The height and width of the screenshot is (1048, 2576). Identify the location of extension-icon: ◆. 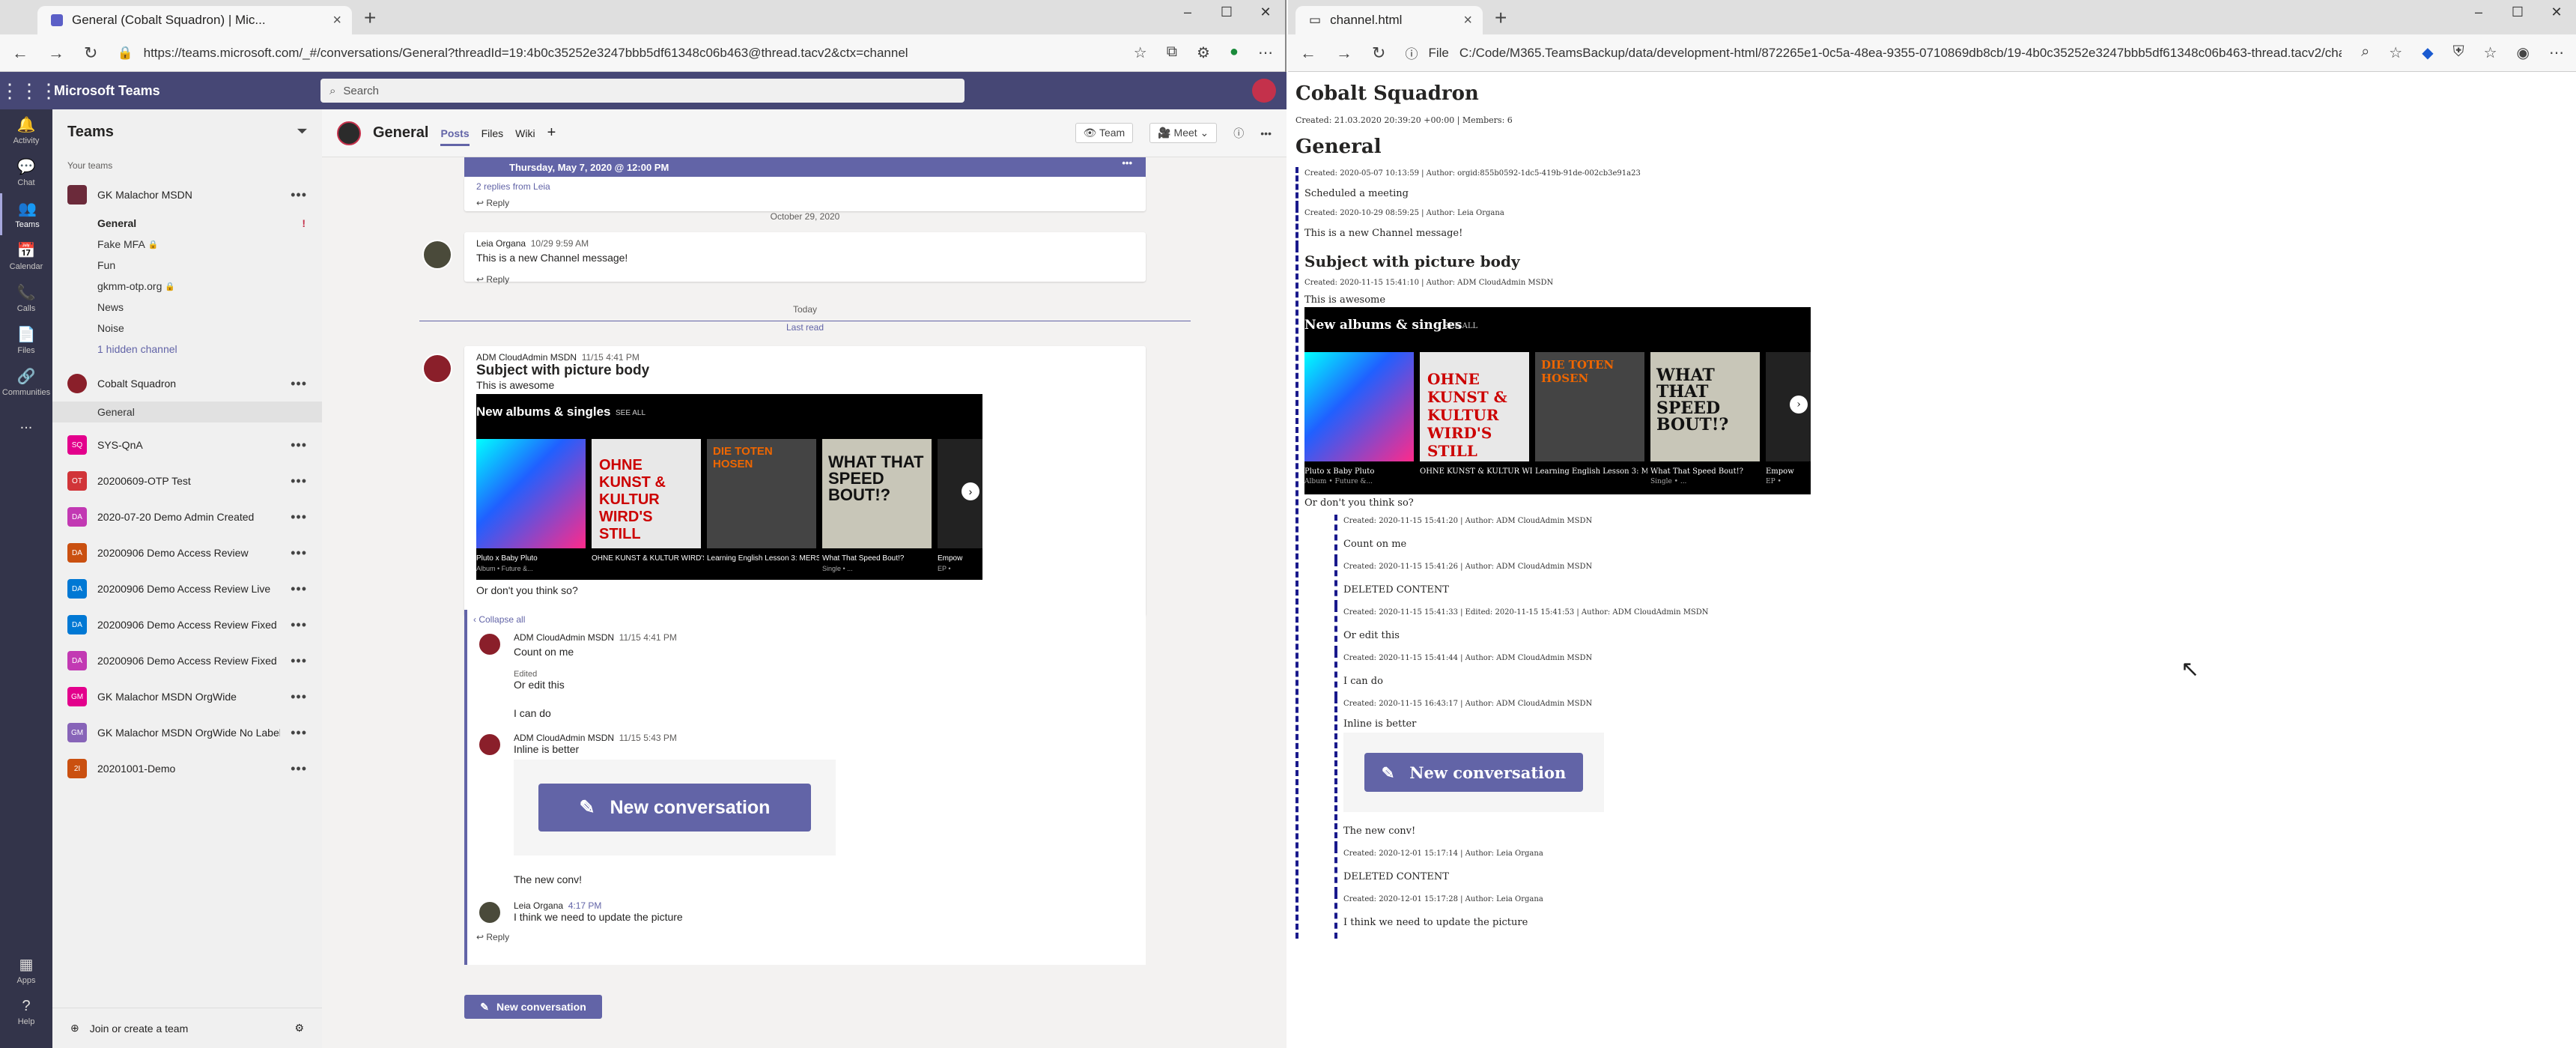
(2427, 52).